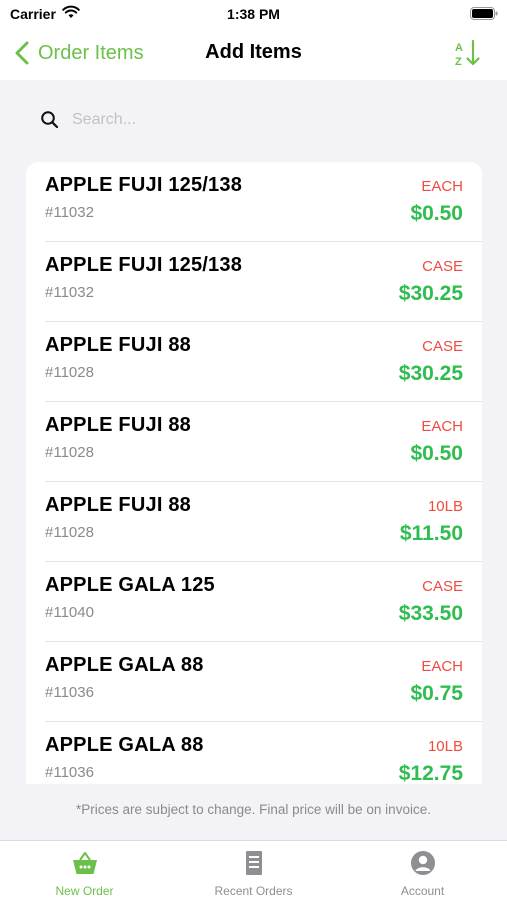 This screenshot has height=900, width=507. I want to click on tab-account: Account, so click(422, 870).